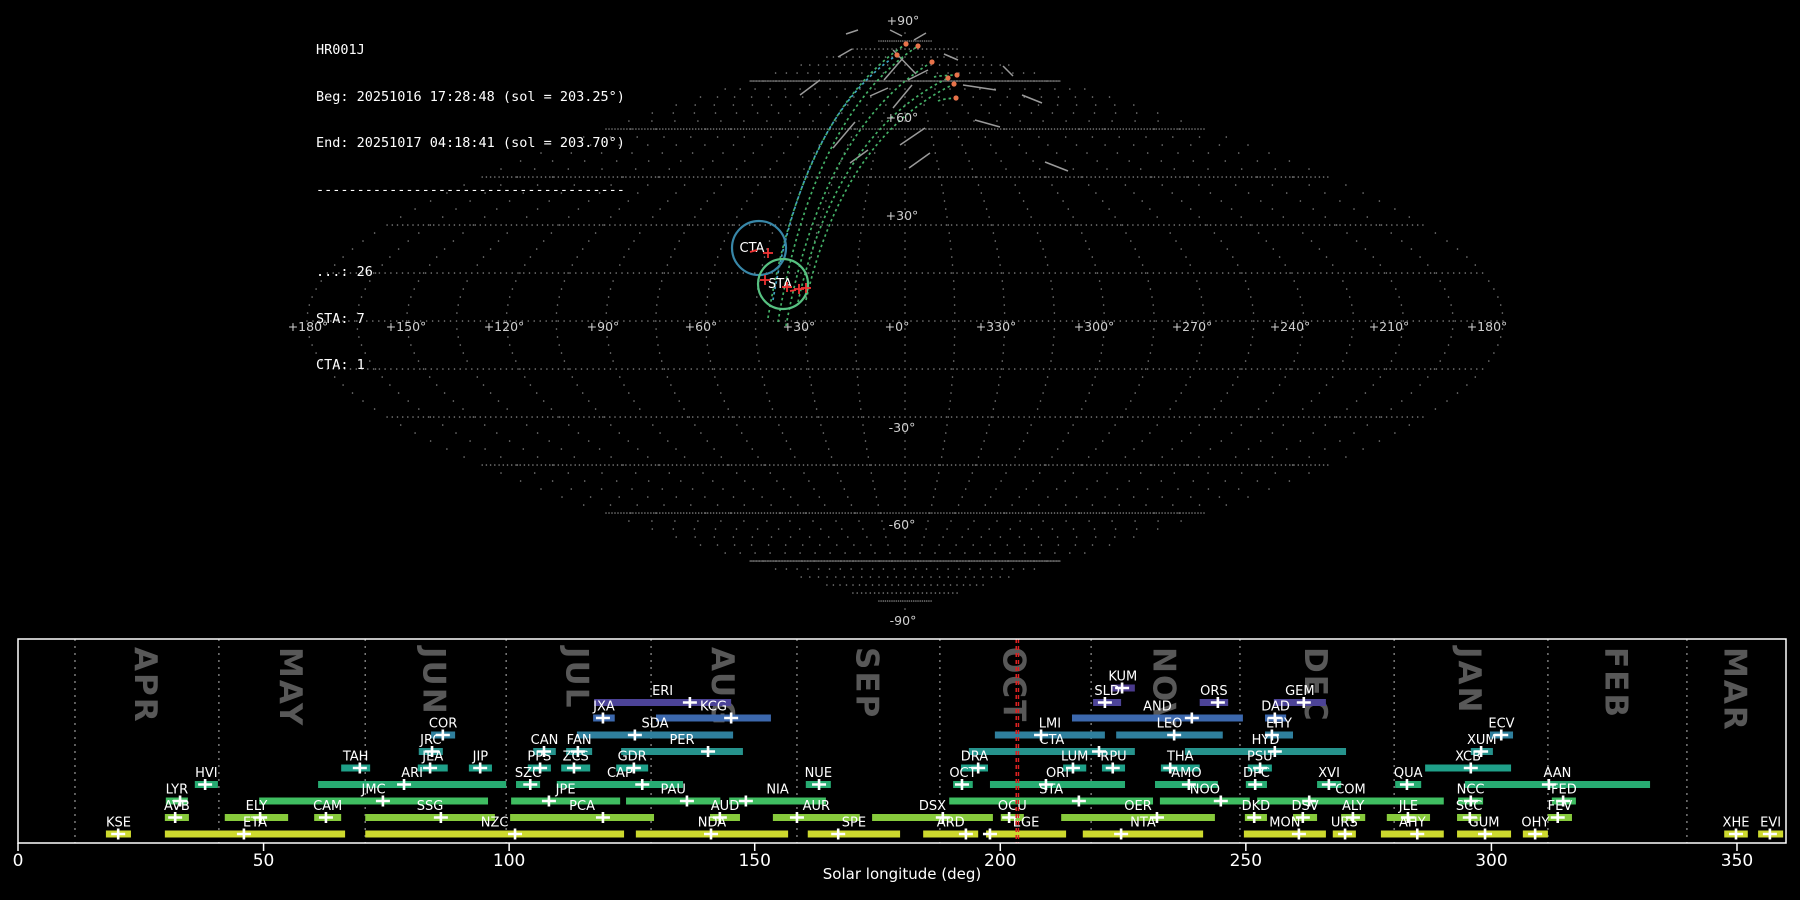  Describe the element at coordinates (1026, 834) in the screenshot. I see `shower-bar-EGE` at that location.